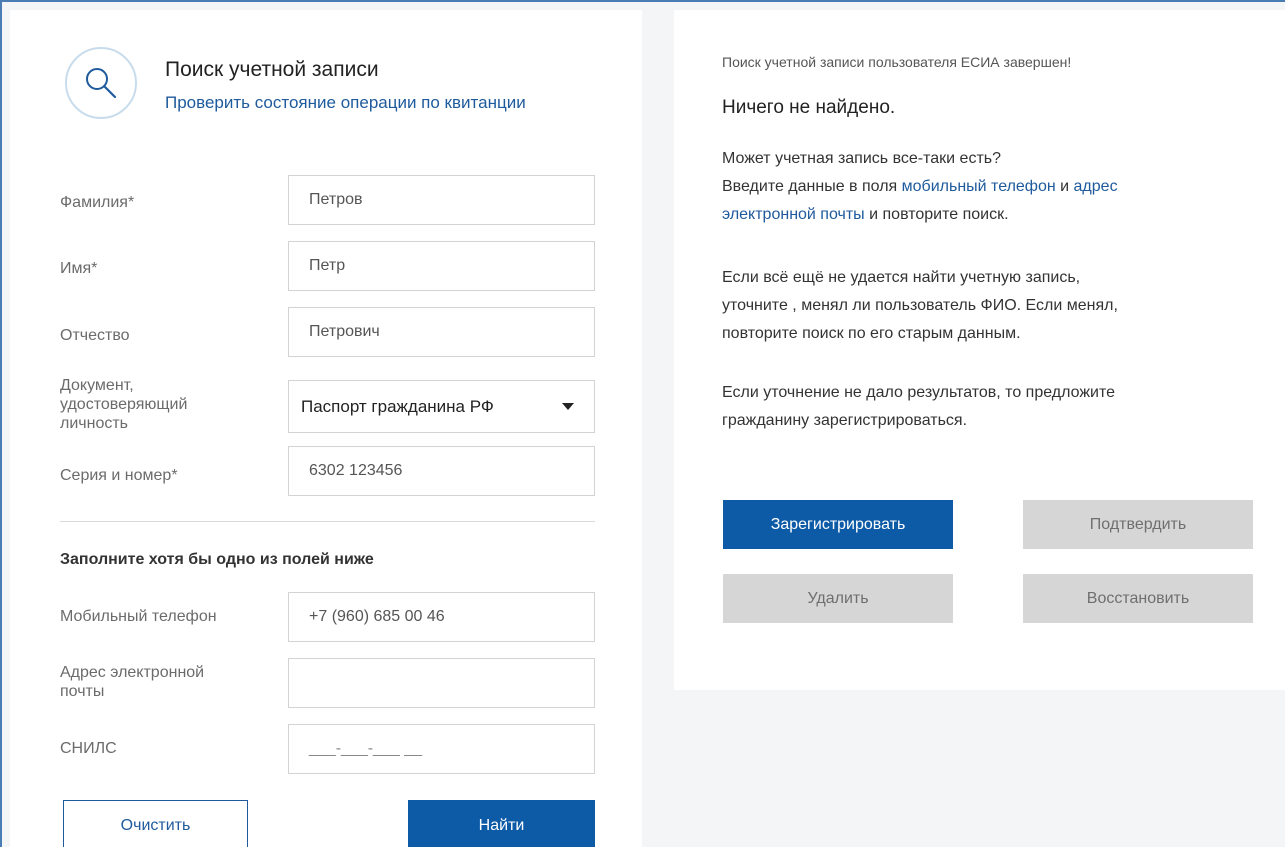 The image size is (1285, 847). What do you see at coordinates (441, 200) in the screenshot?
I see `surname-input: Петров` at bounding box center [441, 200].